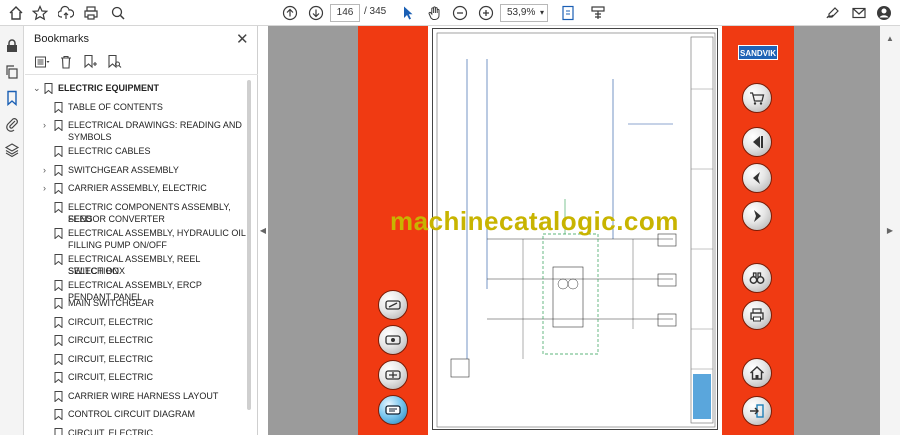 This screenshot has width=900, height=435. Describe the element at coordinates (132, 414) in the screenshot. I see `bookmark-label: CONTROL CIRCUIT DIAGRAM` at that location.